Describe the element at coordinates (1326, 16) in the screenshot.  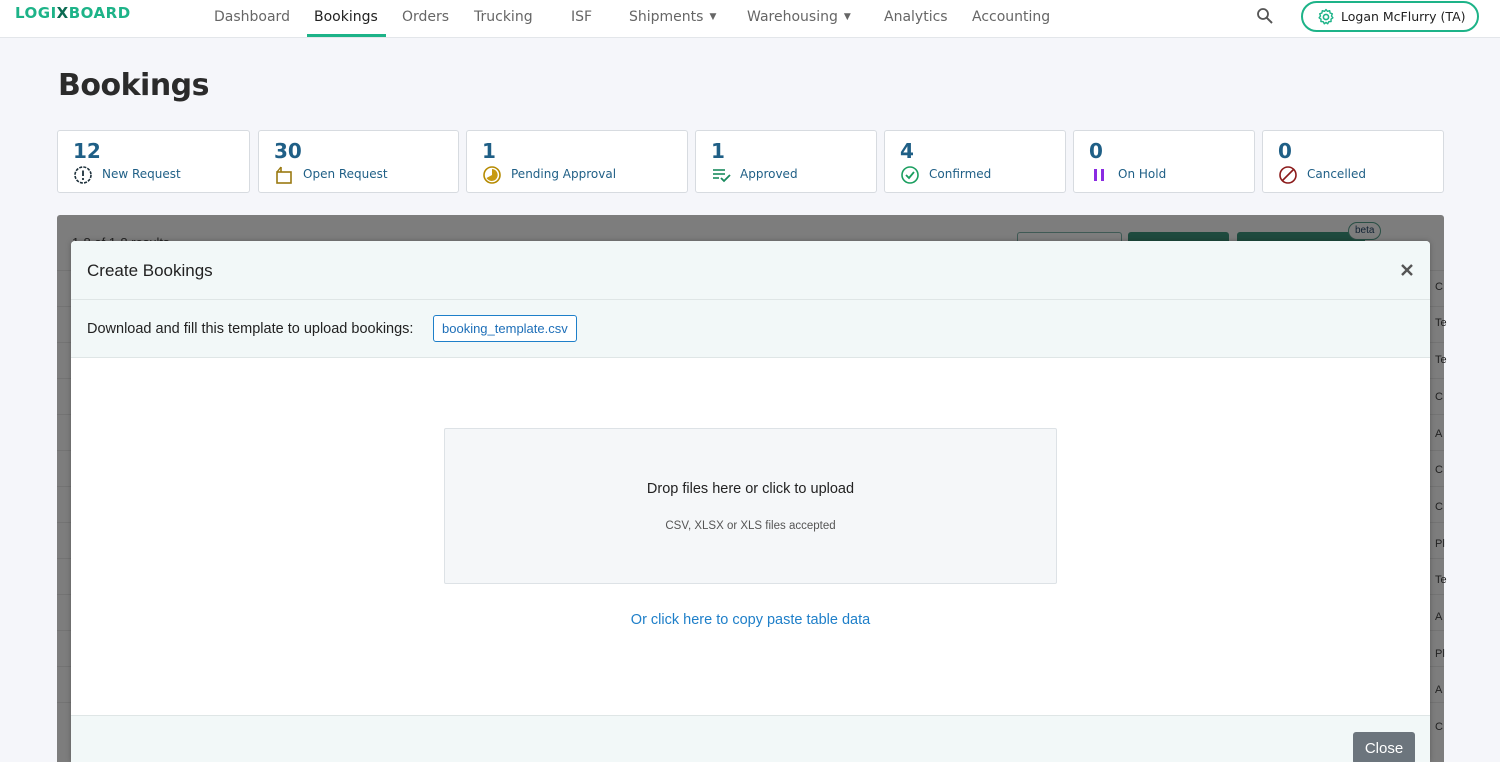
I see `gear-icon` at that location.